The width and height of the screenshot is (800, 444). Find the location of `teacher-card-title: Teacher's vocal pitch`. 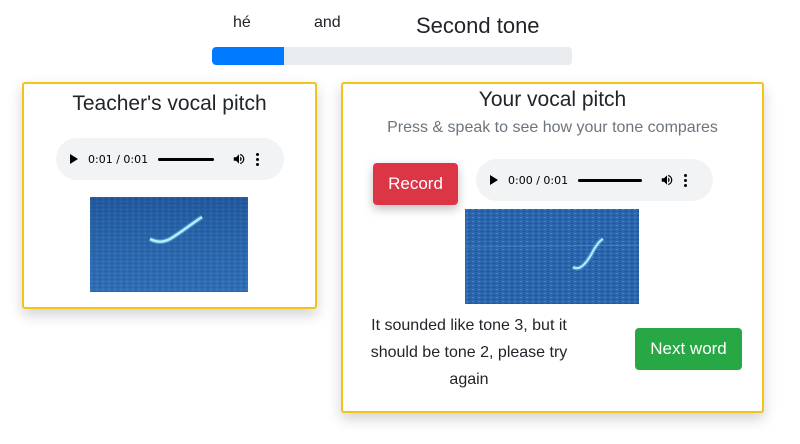

teacher-card-title: Teacher's vocal pitch is located at coordinates (169, 103).